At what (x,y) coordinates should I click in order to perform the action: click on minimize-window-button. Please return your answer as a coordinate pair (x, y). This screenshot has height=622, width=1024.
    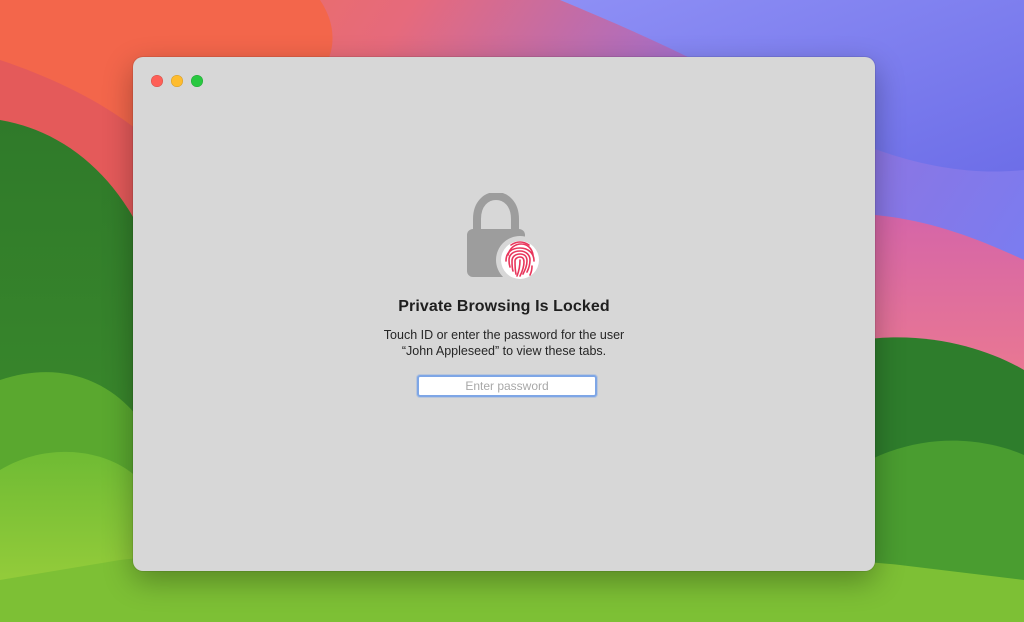
    Looking at the image, I should click on (177, 81).